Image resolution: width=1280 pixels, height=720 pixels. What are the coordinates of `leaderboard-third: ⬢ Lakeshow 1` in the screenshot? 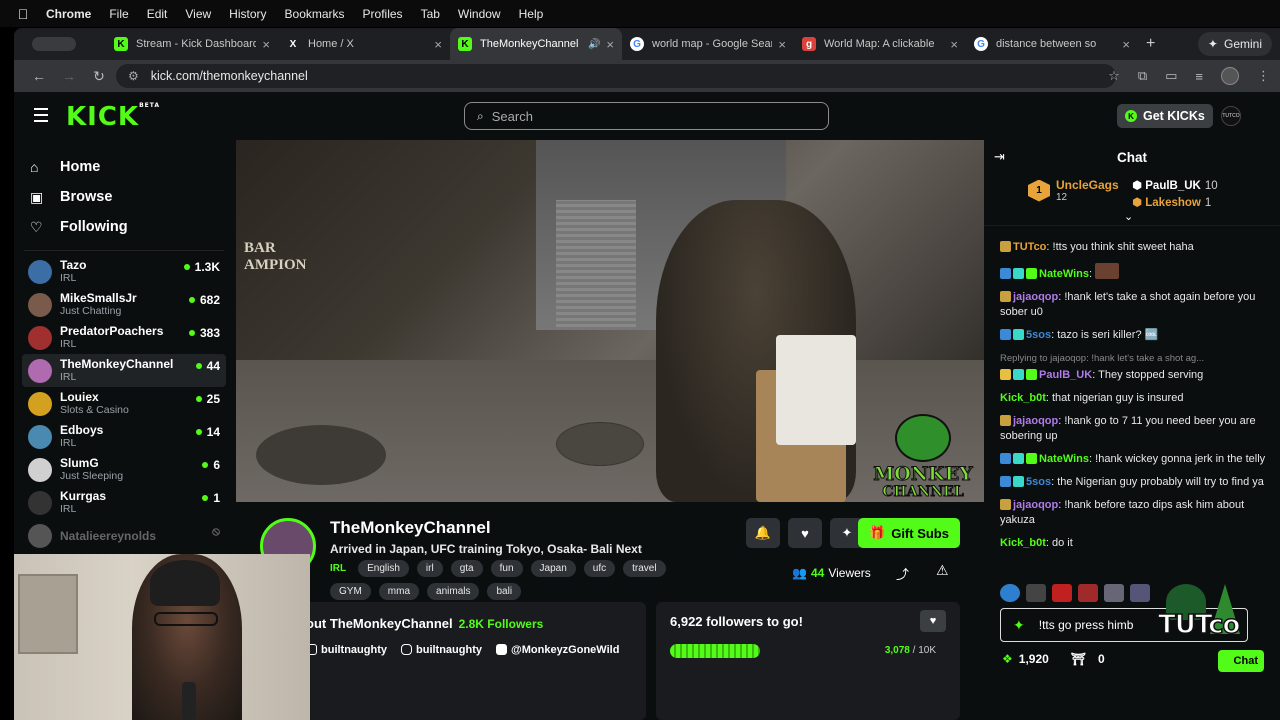 It's located at (1175, 203).